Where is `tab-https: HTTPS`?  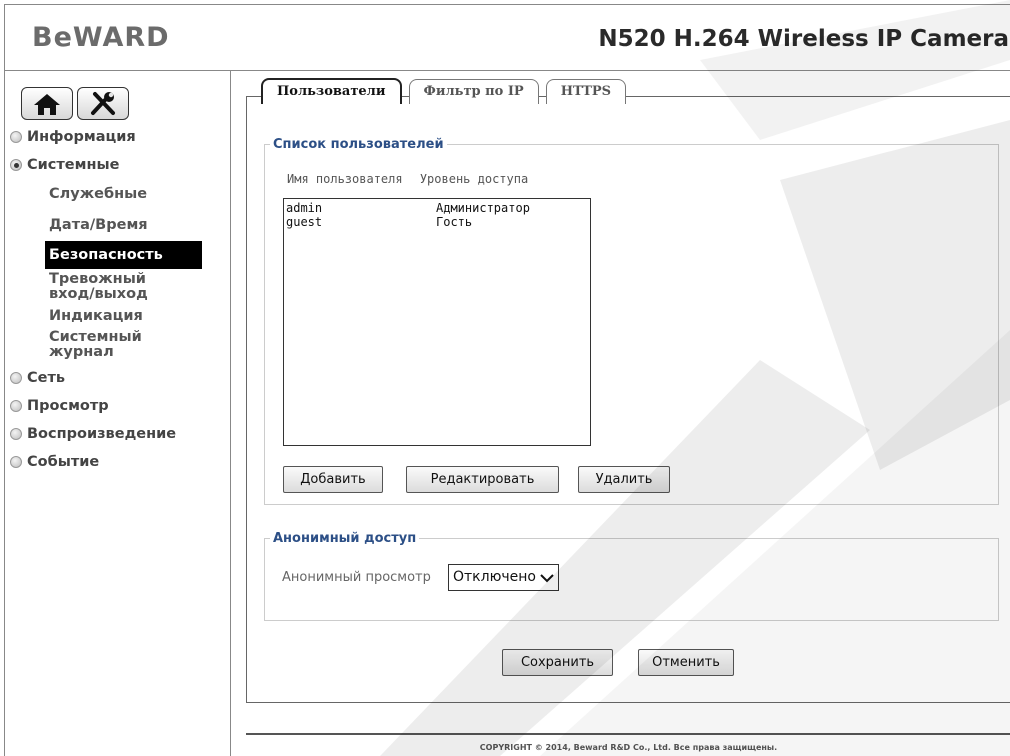 tab-https: HTTPS is located at coordinates (586, 91).